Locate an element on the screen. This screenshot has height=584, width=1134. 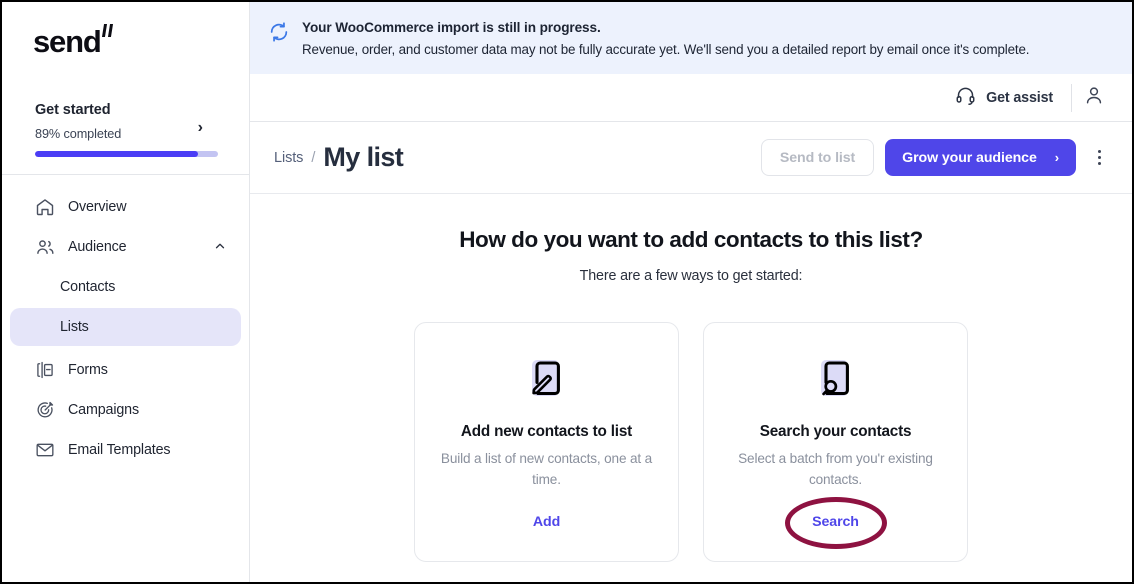
sidebar-item-overview: Overview is located at coordinates (125, 207).